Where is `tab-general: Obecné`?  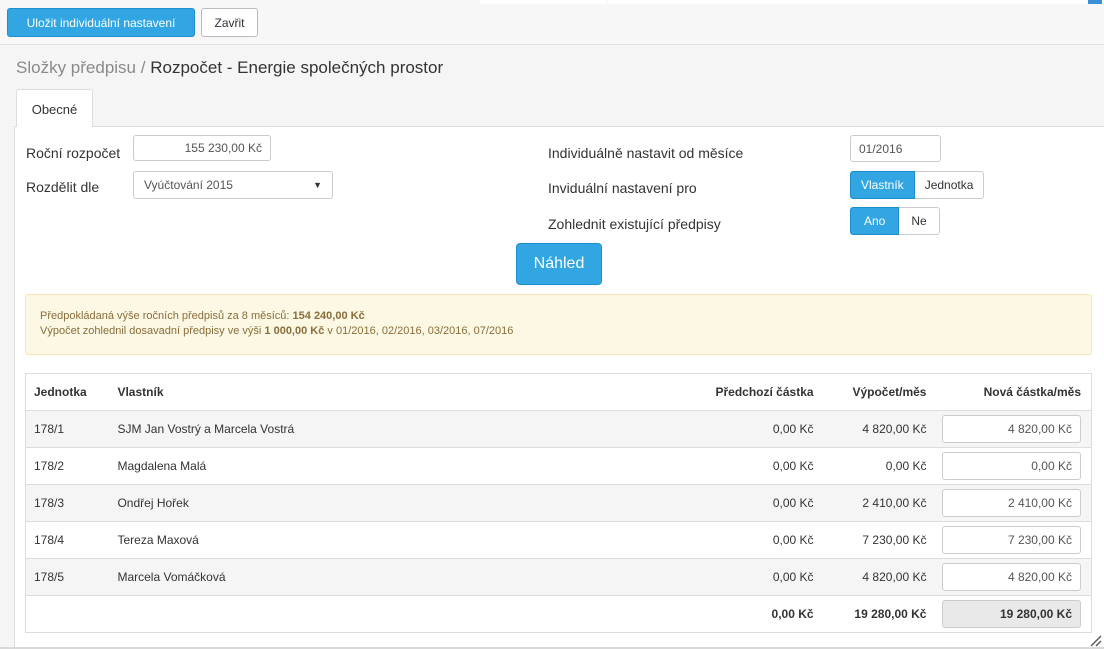 tab-general: Obecné is located at coordinates (54, 108).